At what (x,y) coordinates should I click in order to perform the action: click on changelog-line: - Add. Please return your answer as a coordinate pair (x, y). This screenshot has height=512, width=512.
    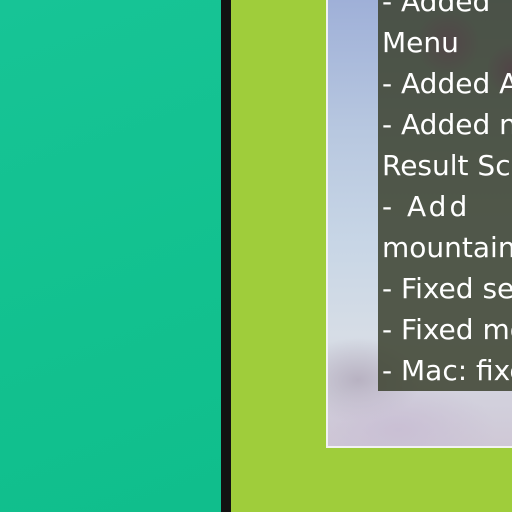
    Looking at the image, I should click on (426, 206).